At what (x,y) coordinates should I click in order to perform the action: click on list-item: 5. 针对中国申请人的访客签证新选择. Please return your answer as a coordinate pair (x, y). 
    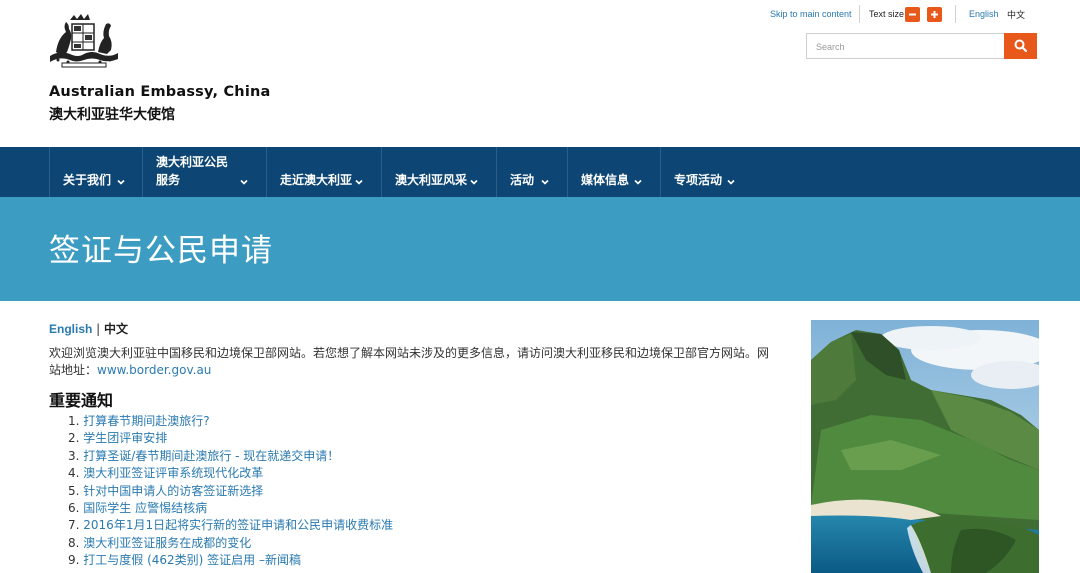
    Looking at the image, I should click on (166, 490).